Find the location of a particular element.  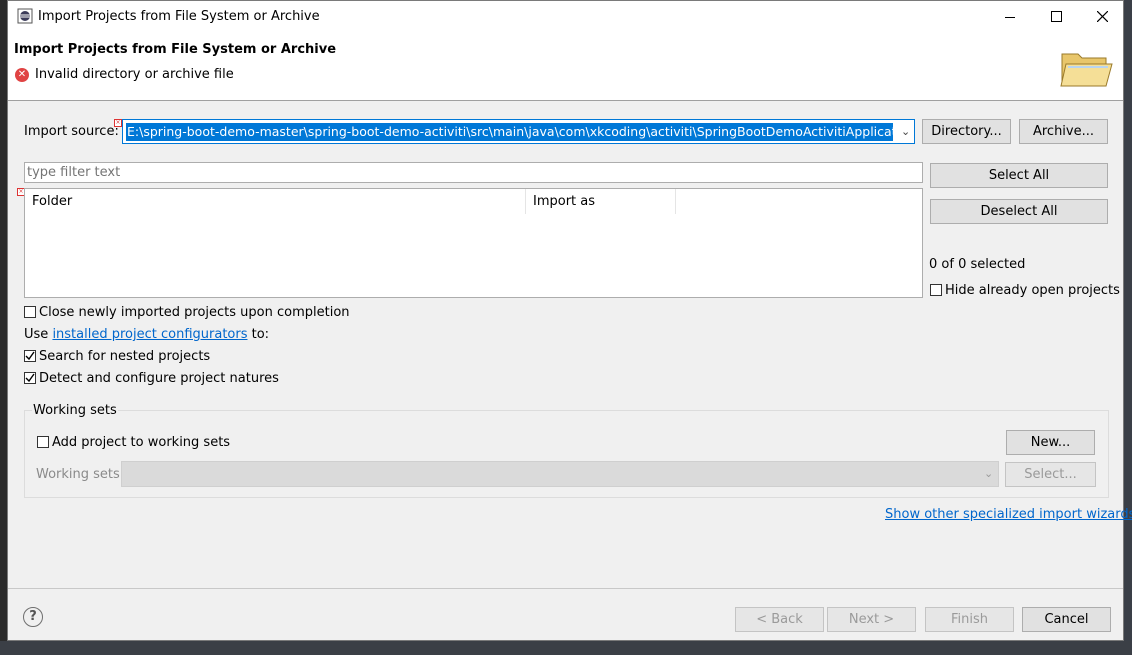

next-button: Next > is located at coordinates (871, 619).